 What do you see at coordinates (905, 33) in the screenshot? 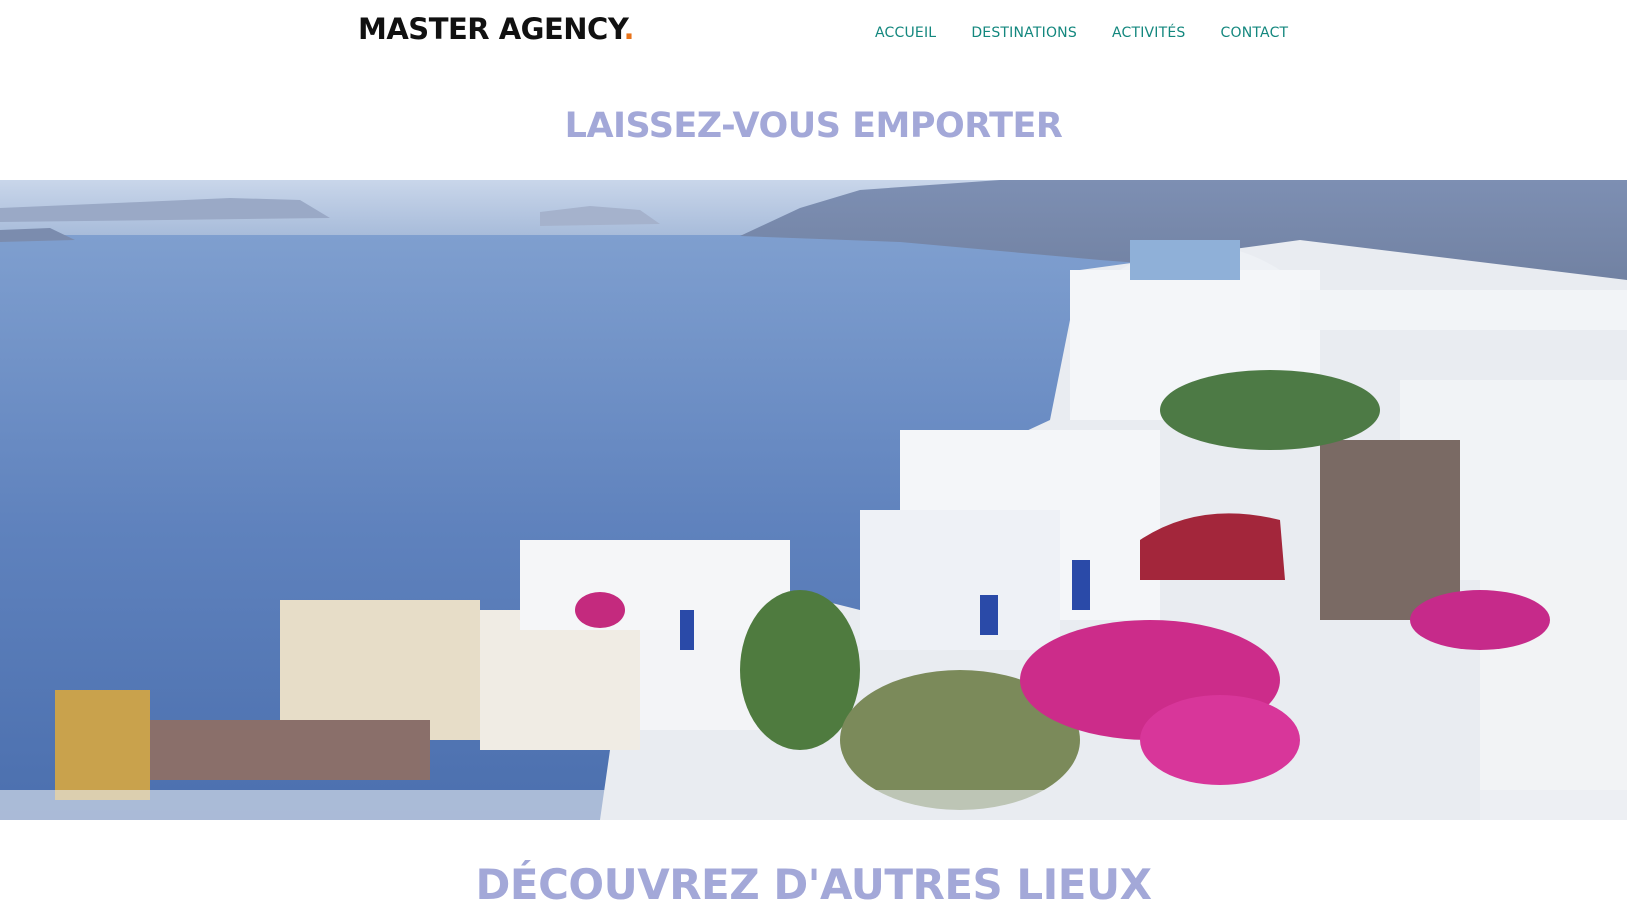
I see `nav-accueil: ACCUEIL` at bounding box center [905, 33].